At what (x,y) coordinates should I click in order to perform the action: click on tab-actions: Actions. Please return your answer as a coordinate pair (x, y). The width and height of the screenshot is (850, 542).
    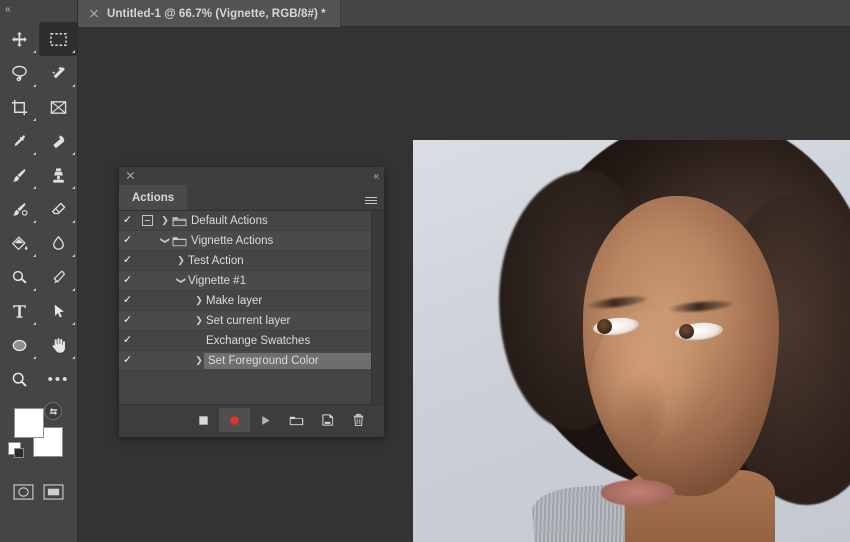
    Looking at the image, I should click on (153, 197).